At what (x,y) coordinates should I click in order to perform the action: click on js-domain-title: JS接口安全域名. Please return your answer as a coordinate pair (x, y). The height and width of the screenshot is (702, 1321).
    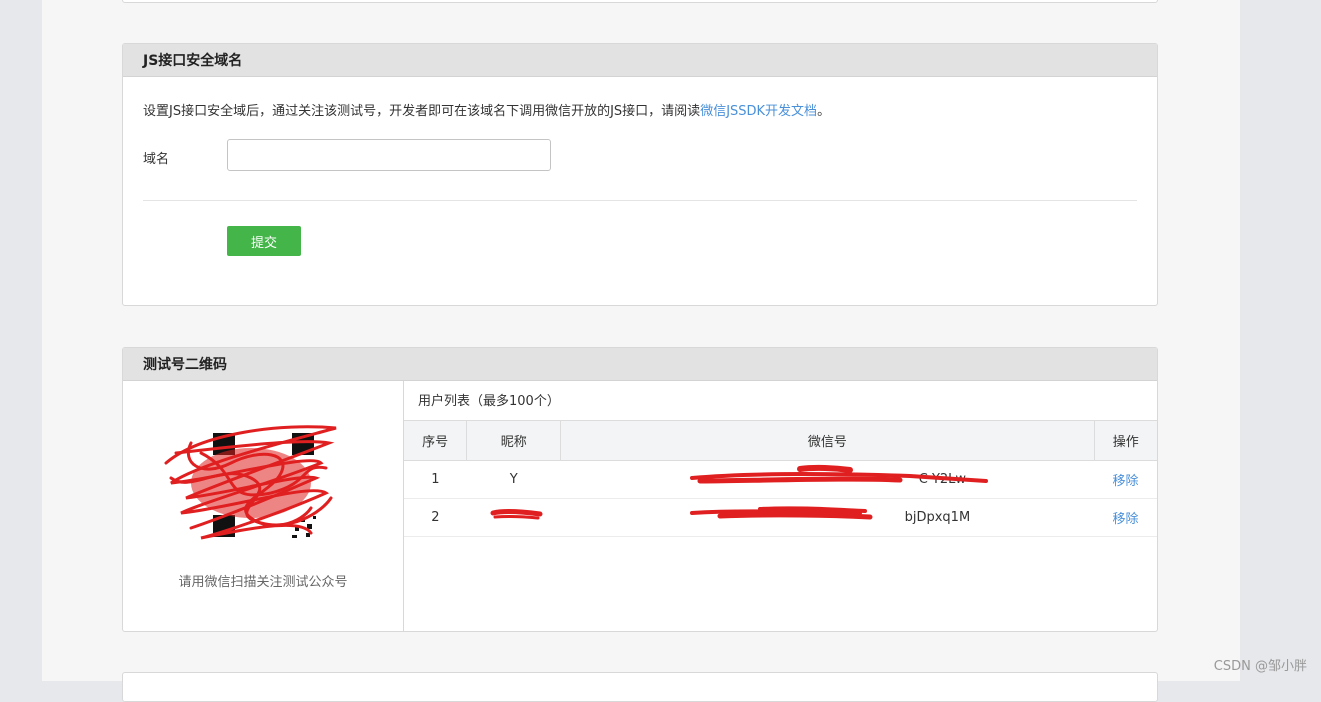
    Looking at the image, I should click on (193, 61).